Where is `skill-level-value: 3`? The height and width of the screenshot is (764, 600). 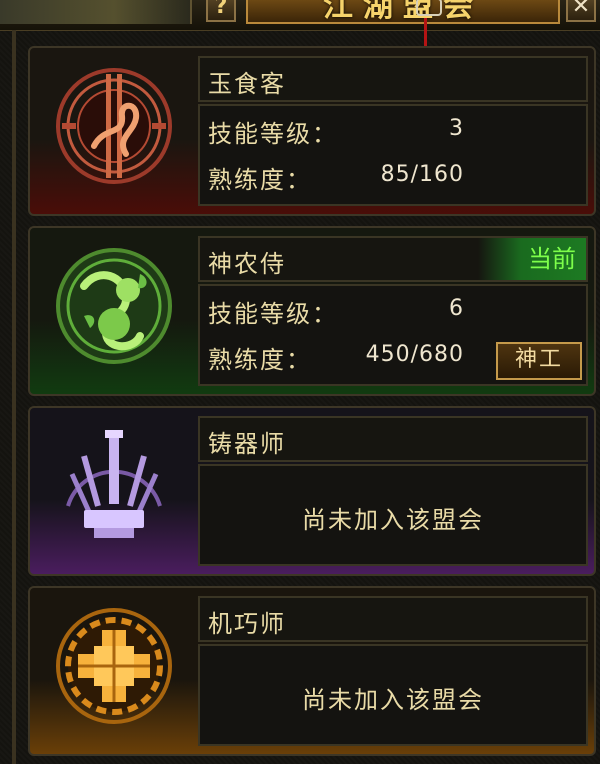
skill-level-value: 3 is located at coordinates (456, 128).